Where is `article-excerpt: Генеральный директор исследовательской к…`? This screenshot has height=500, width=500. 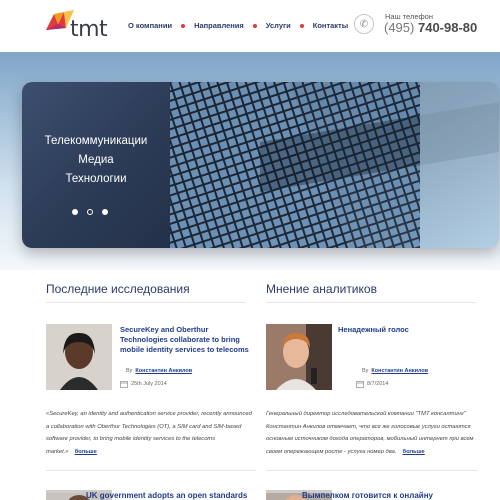 article-excerpt: Генеральный директор исследовательской к… is located at coordinates (372, 433).